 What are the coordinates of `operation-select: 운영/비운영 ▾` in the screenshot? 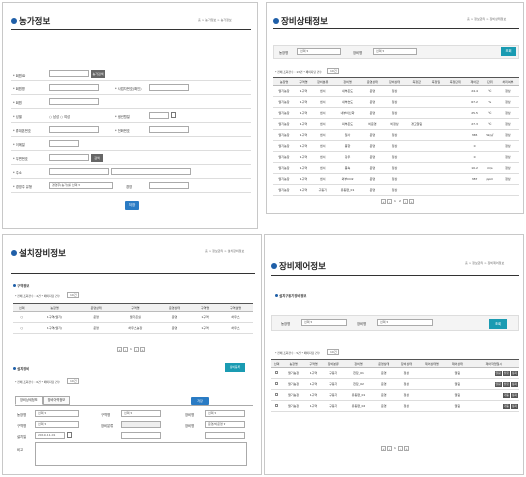 It's located at (225, 424).